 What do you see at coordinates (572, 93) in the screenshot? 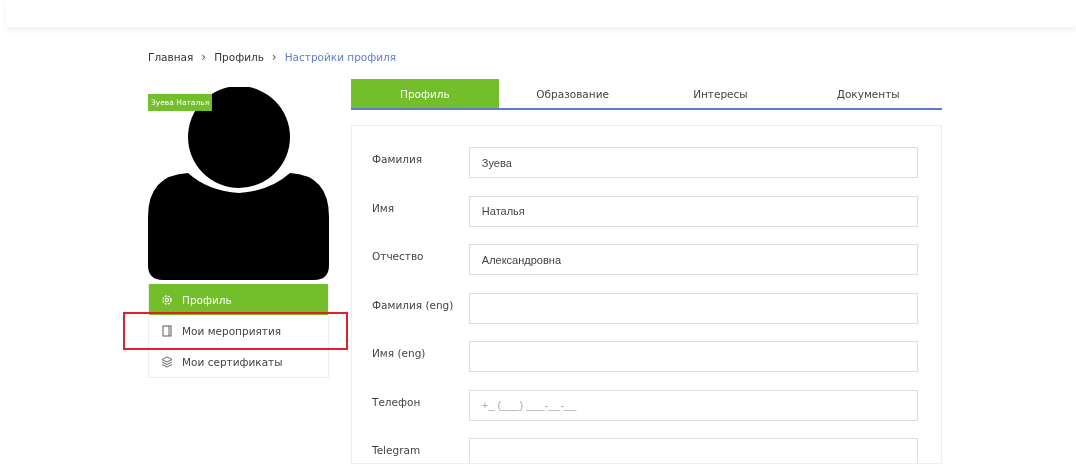
I see `tab: Образование` at bounding box center [572, 93].